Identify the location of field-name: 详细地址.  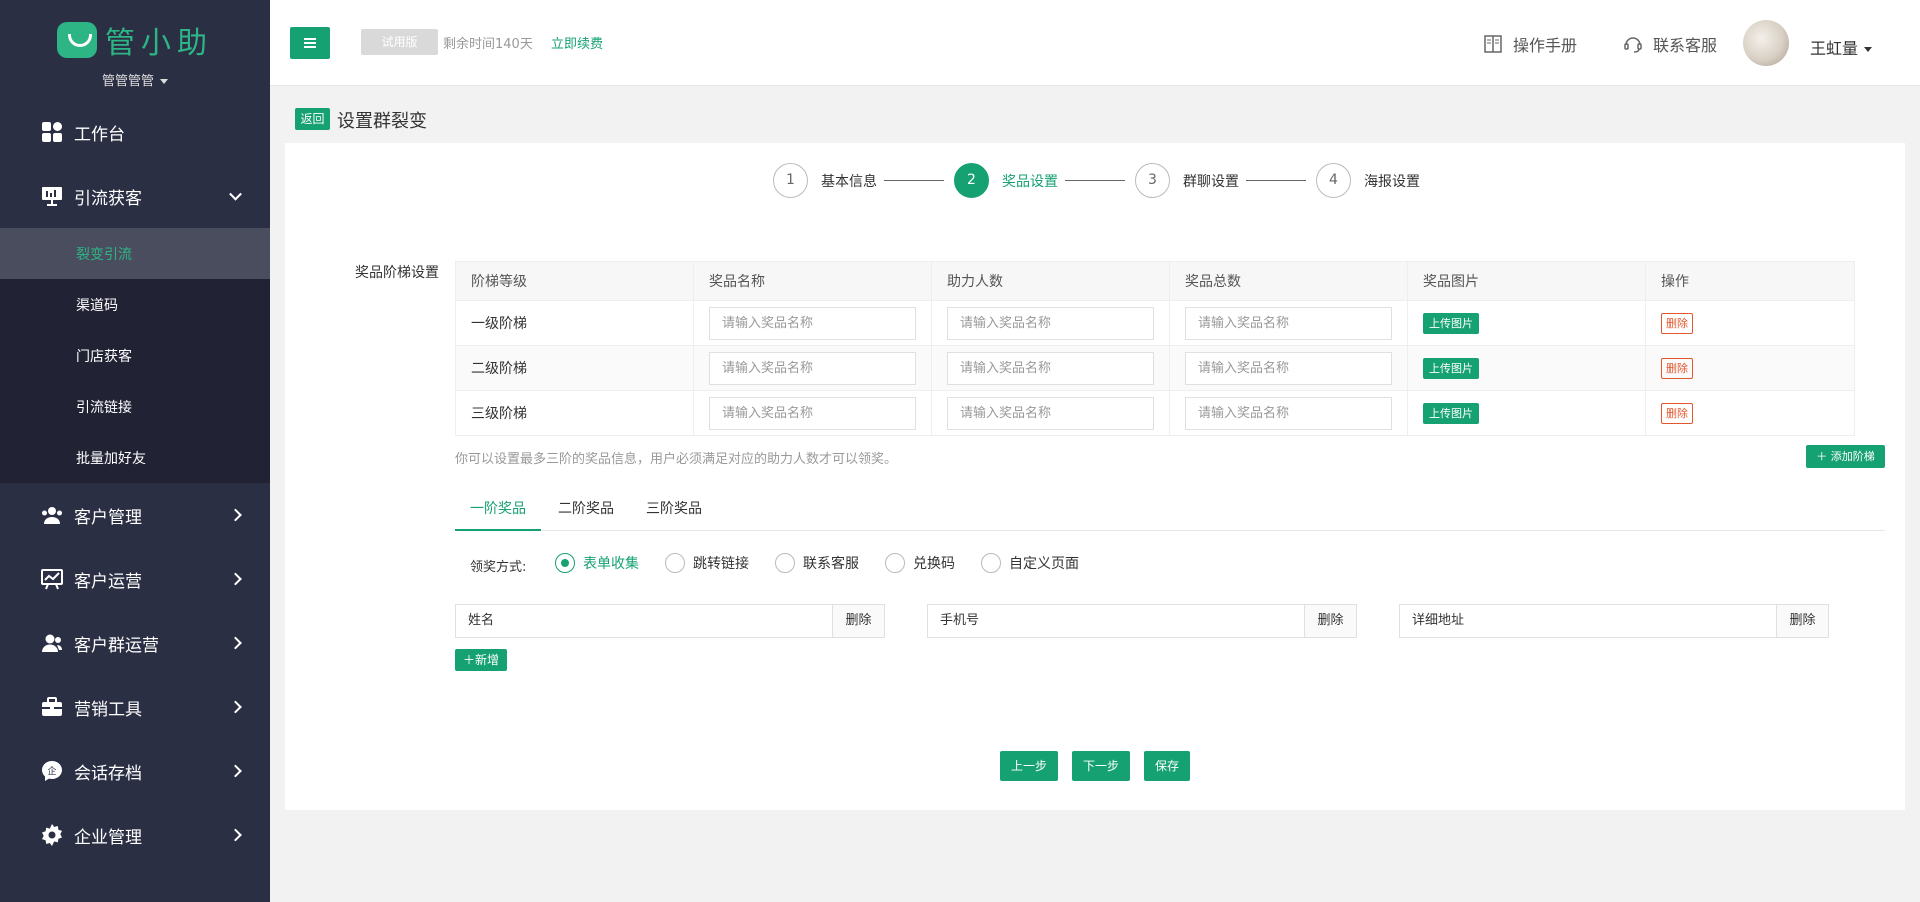
(1588, 621).